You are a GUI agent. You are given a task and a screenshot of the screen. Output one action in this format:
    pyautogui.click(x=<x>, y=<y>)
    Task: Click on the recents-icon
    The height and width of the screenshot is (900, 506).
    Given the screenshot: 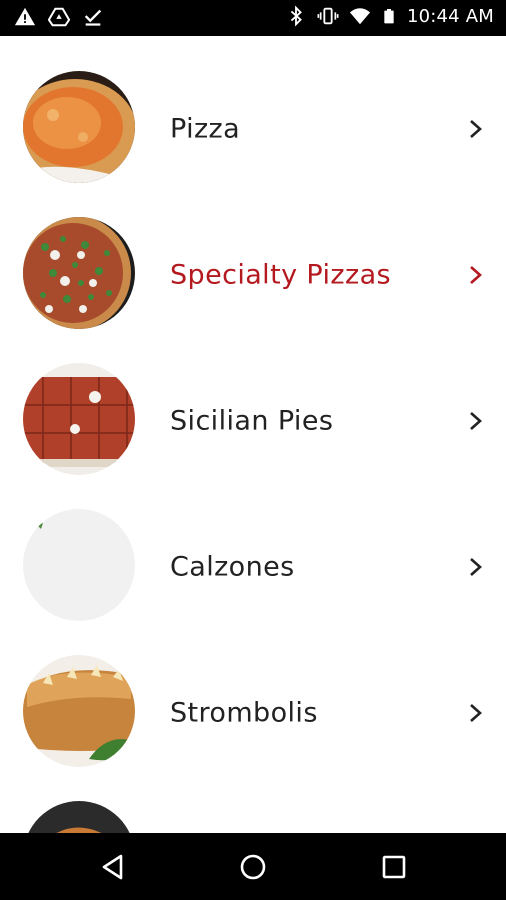 What is the action you would take?
    pyautogui.click(x=394, y=867)
    